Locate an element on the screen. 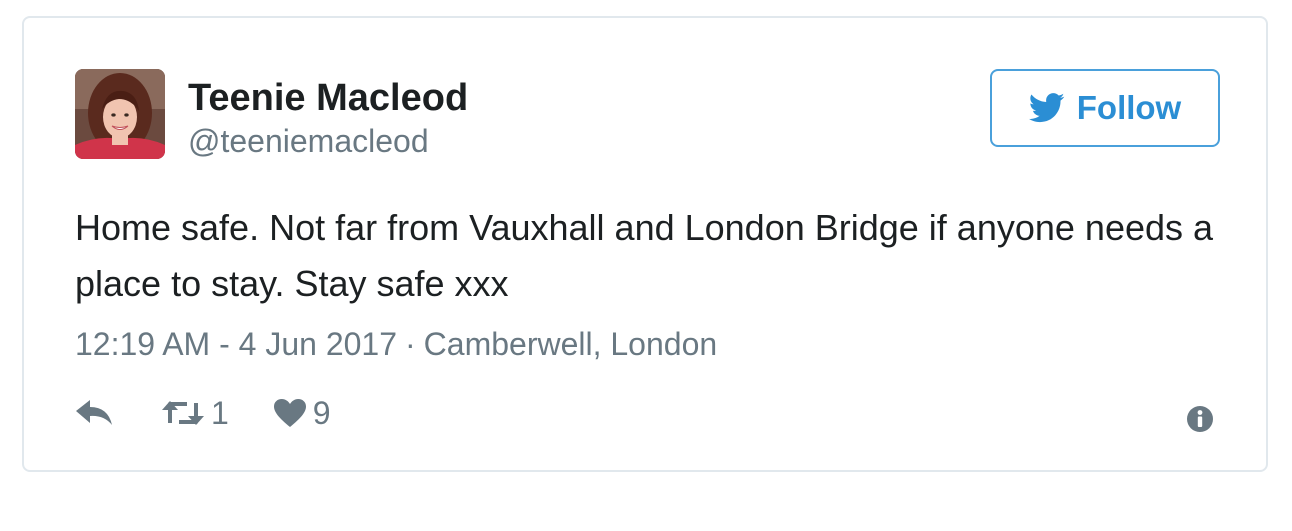 This screenshot has height=531, width=1292. avatar is located at coordinates (120, 114).